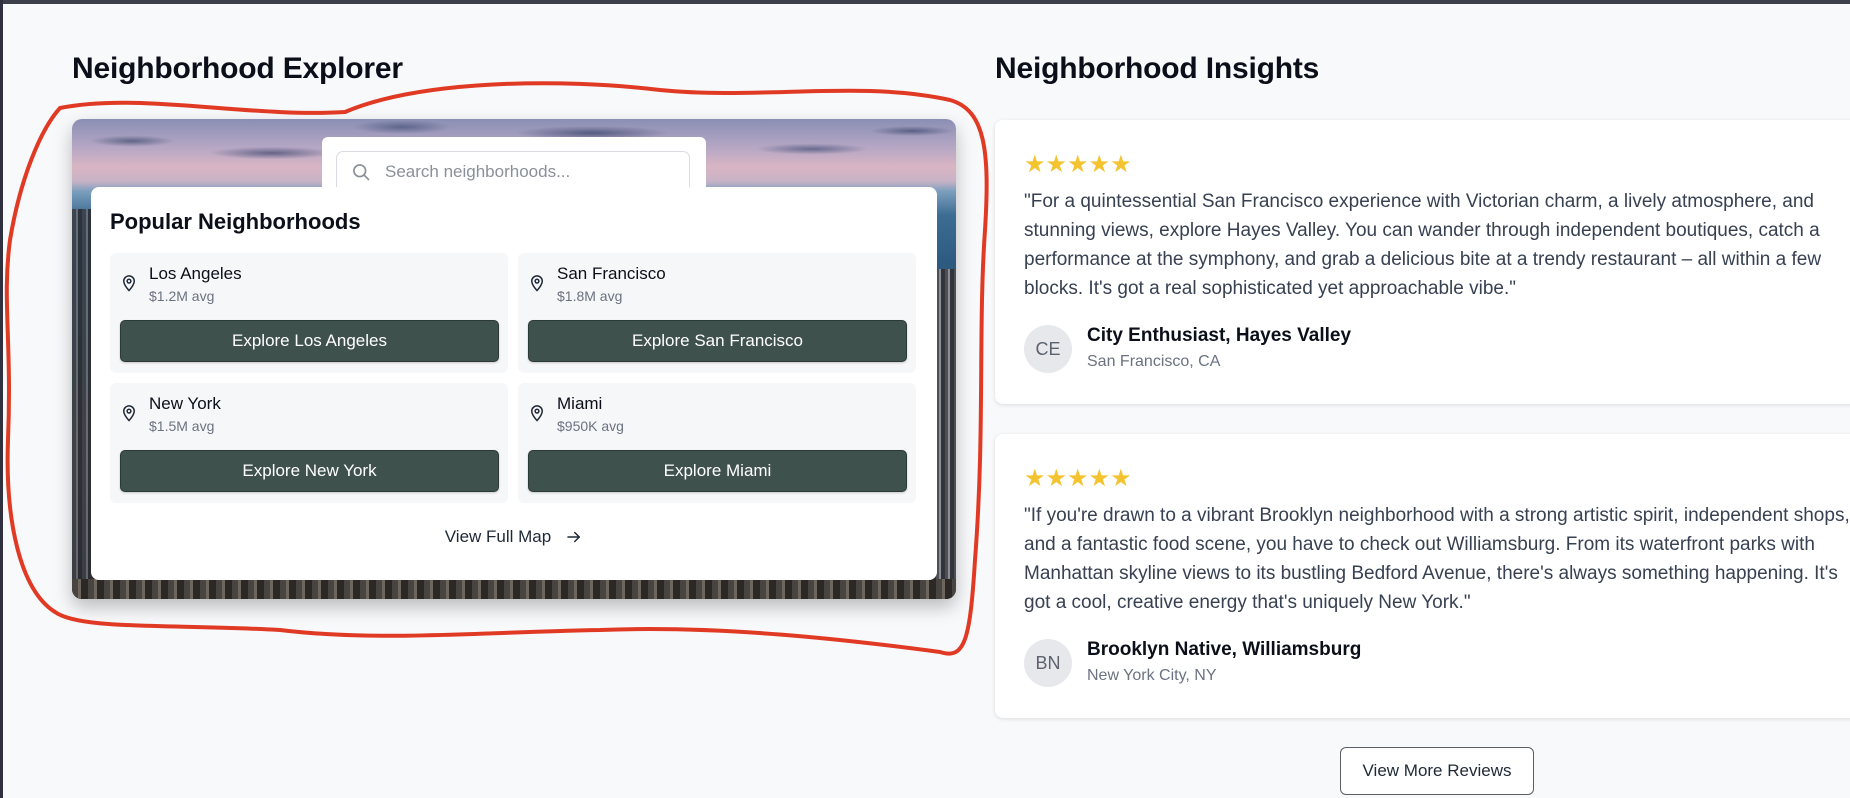 The height and width of the screenshot is (798, 1850). I want to click on review-author: City Enthusiast, Hayes Valley, so click(1219, 335).